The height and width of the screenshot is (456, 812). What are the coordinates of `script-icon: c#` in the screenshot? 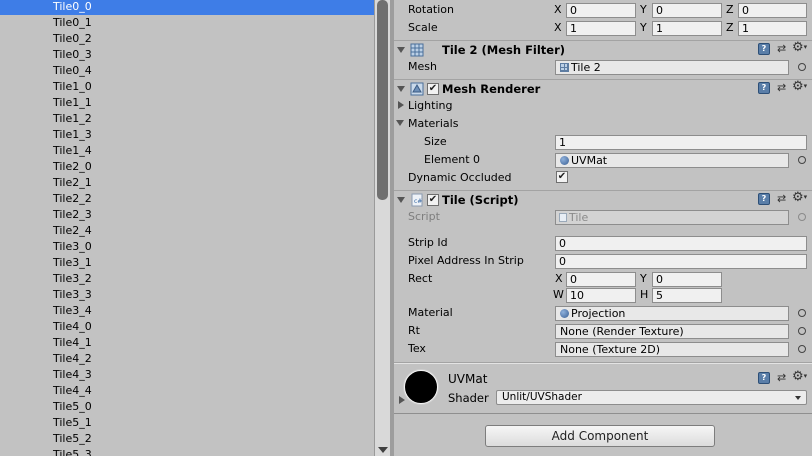 It's located at (417, 200).